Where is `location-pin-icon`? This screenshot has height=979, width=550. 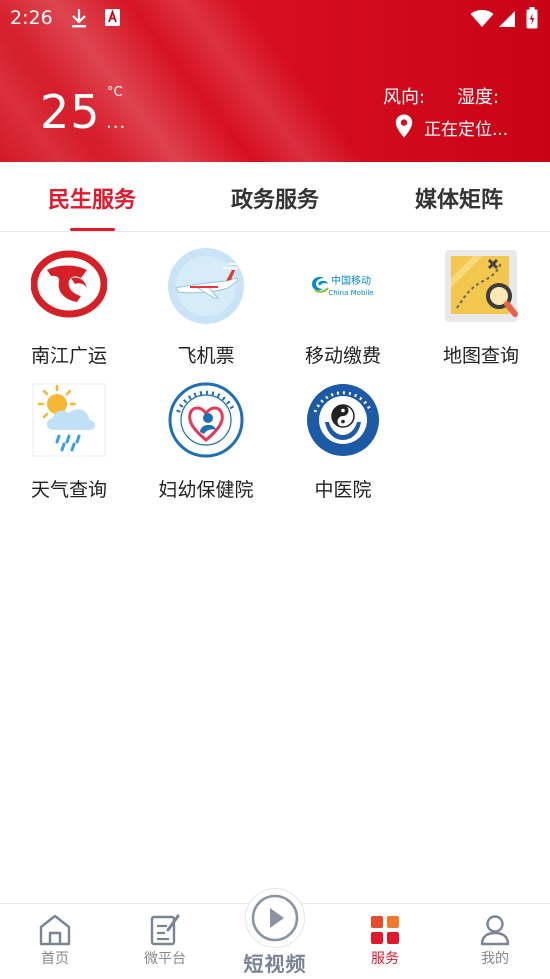
location-pin-icon is located at coordinates (404, 128).